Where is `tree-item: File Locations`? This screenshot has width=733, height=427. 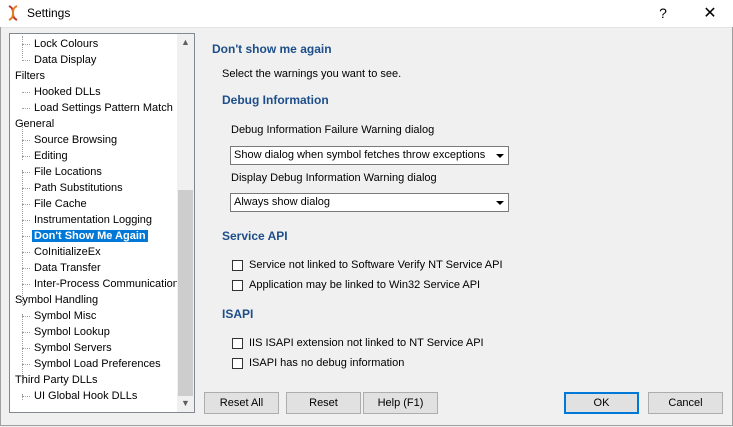 tree-item: File Locations is located at coordinates (63, 172).